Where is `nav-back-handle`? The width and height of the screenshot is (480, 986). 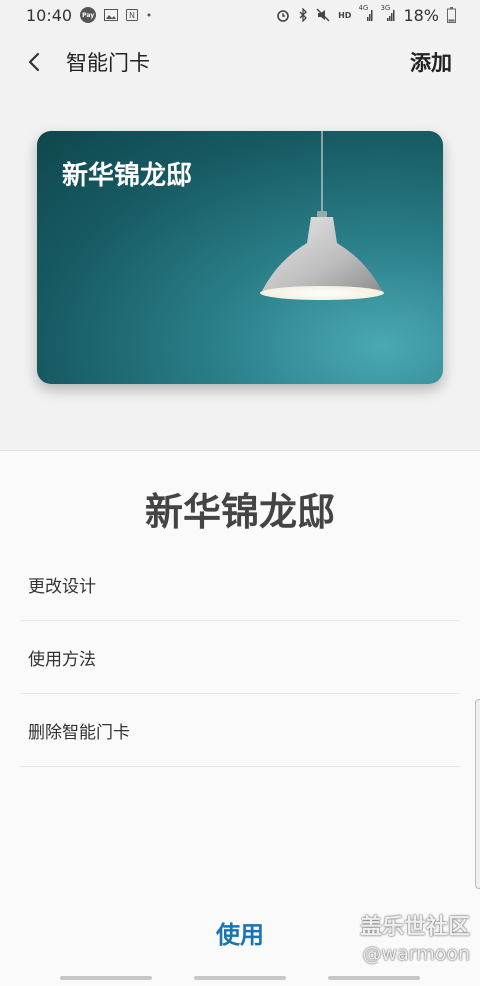
nav-back-handle is located at coordinates (374, 978).